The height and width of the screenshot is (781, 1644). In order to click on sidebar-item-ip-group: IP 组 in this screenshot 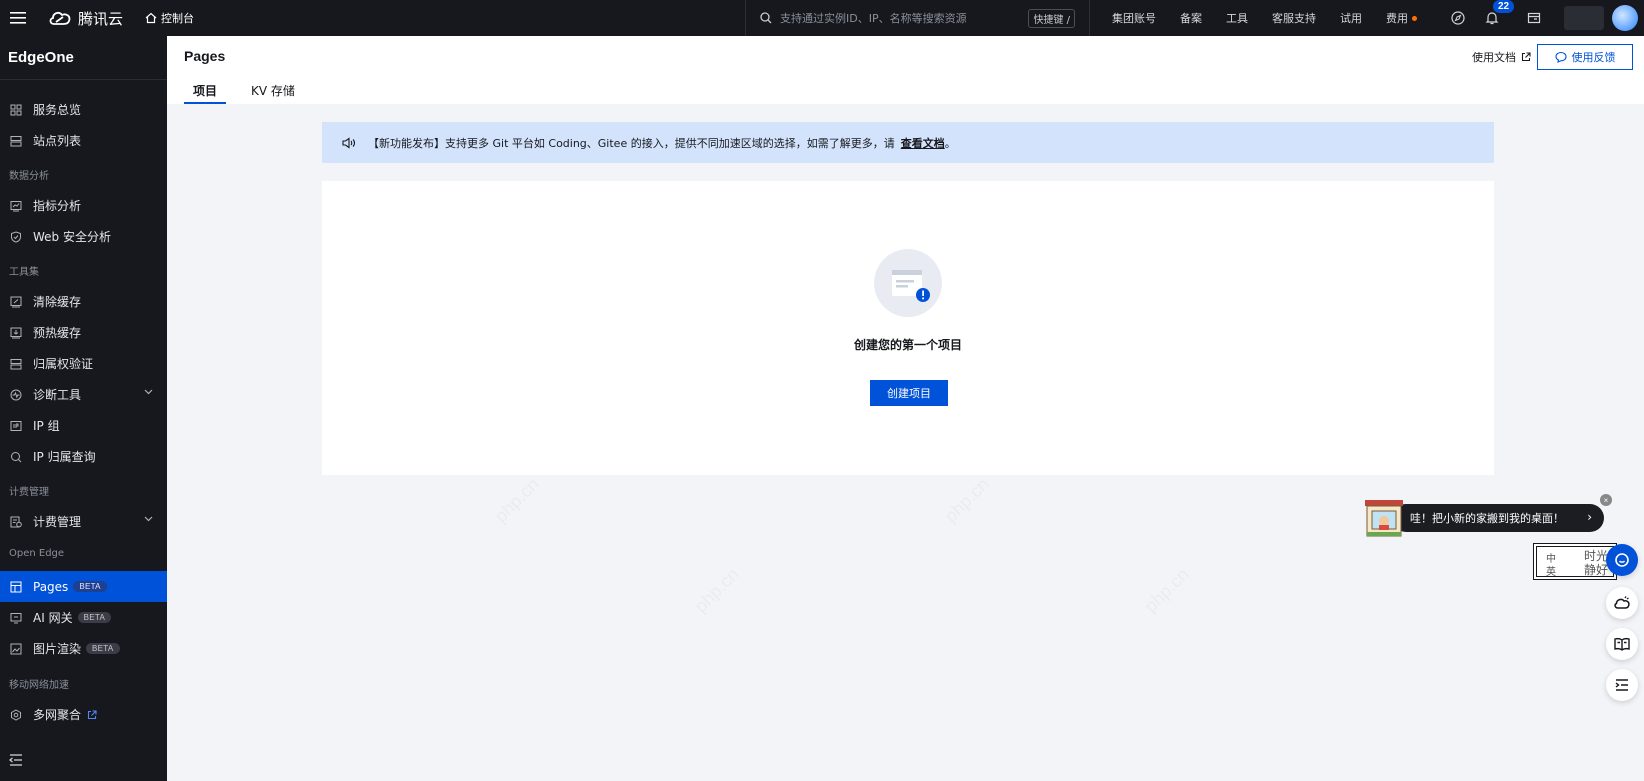, I will do `click(83, 425)`.